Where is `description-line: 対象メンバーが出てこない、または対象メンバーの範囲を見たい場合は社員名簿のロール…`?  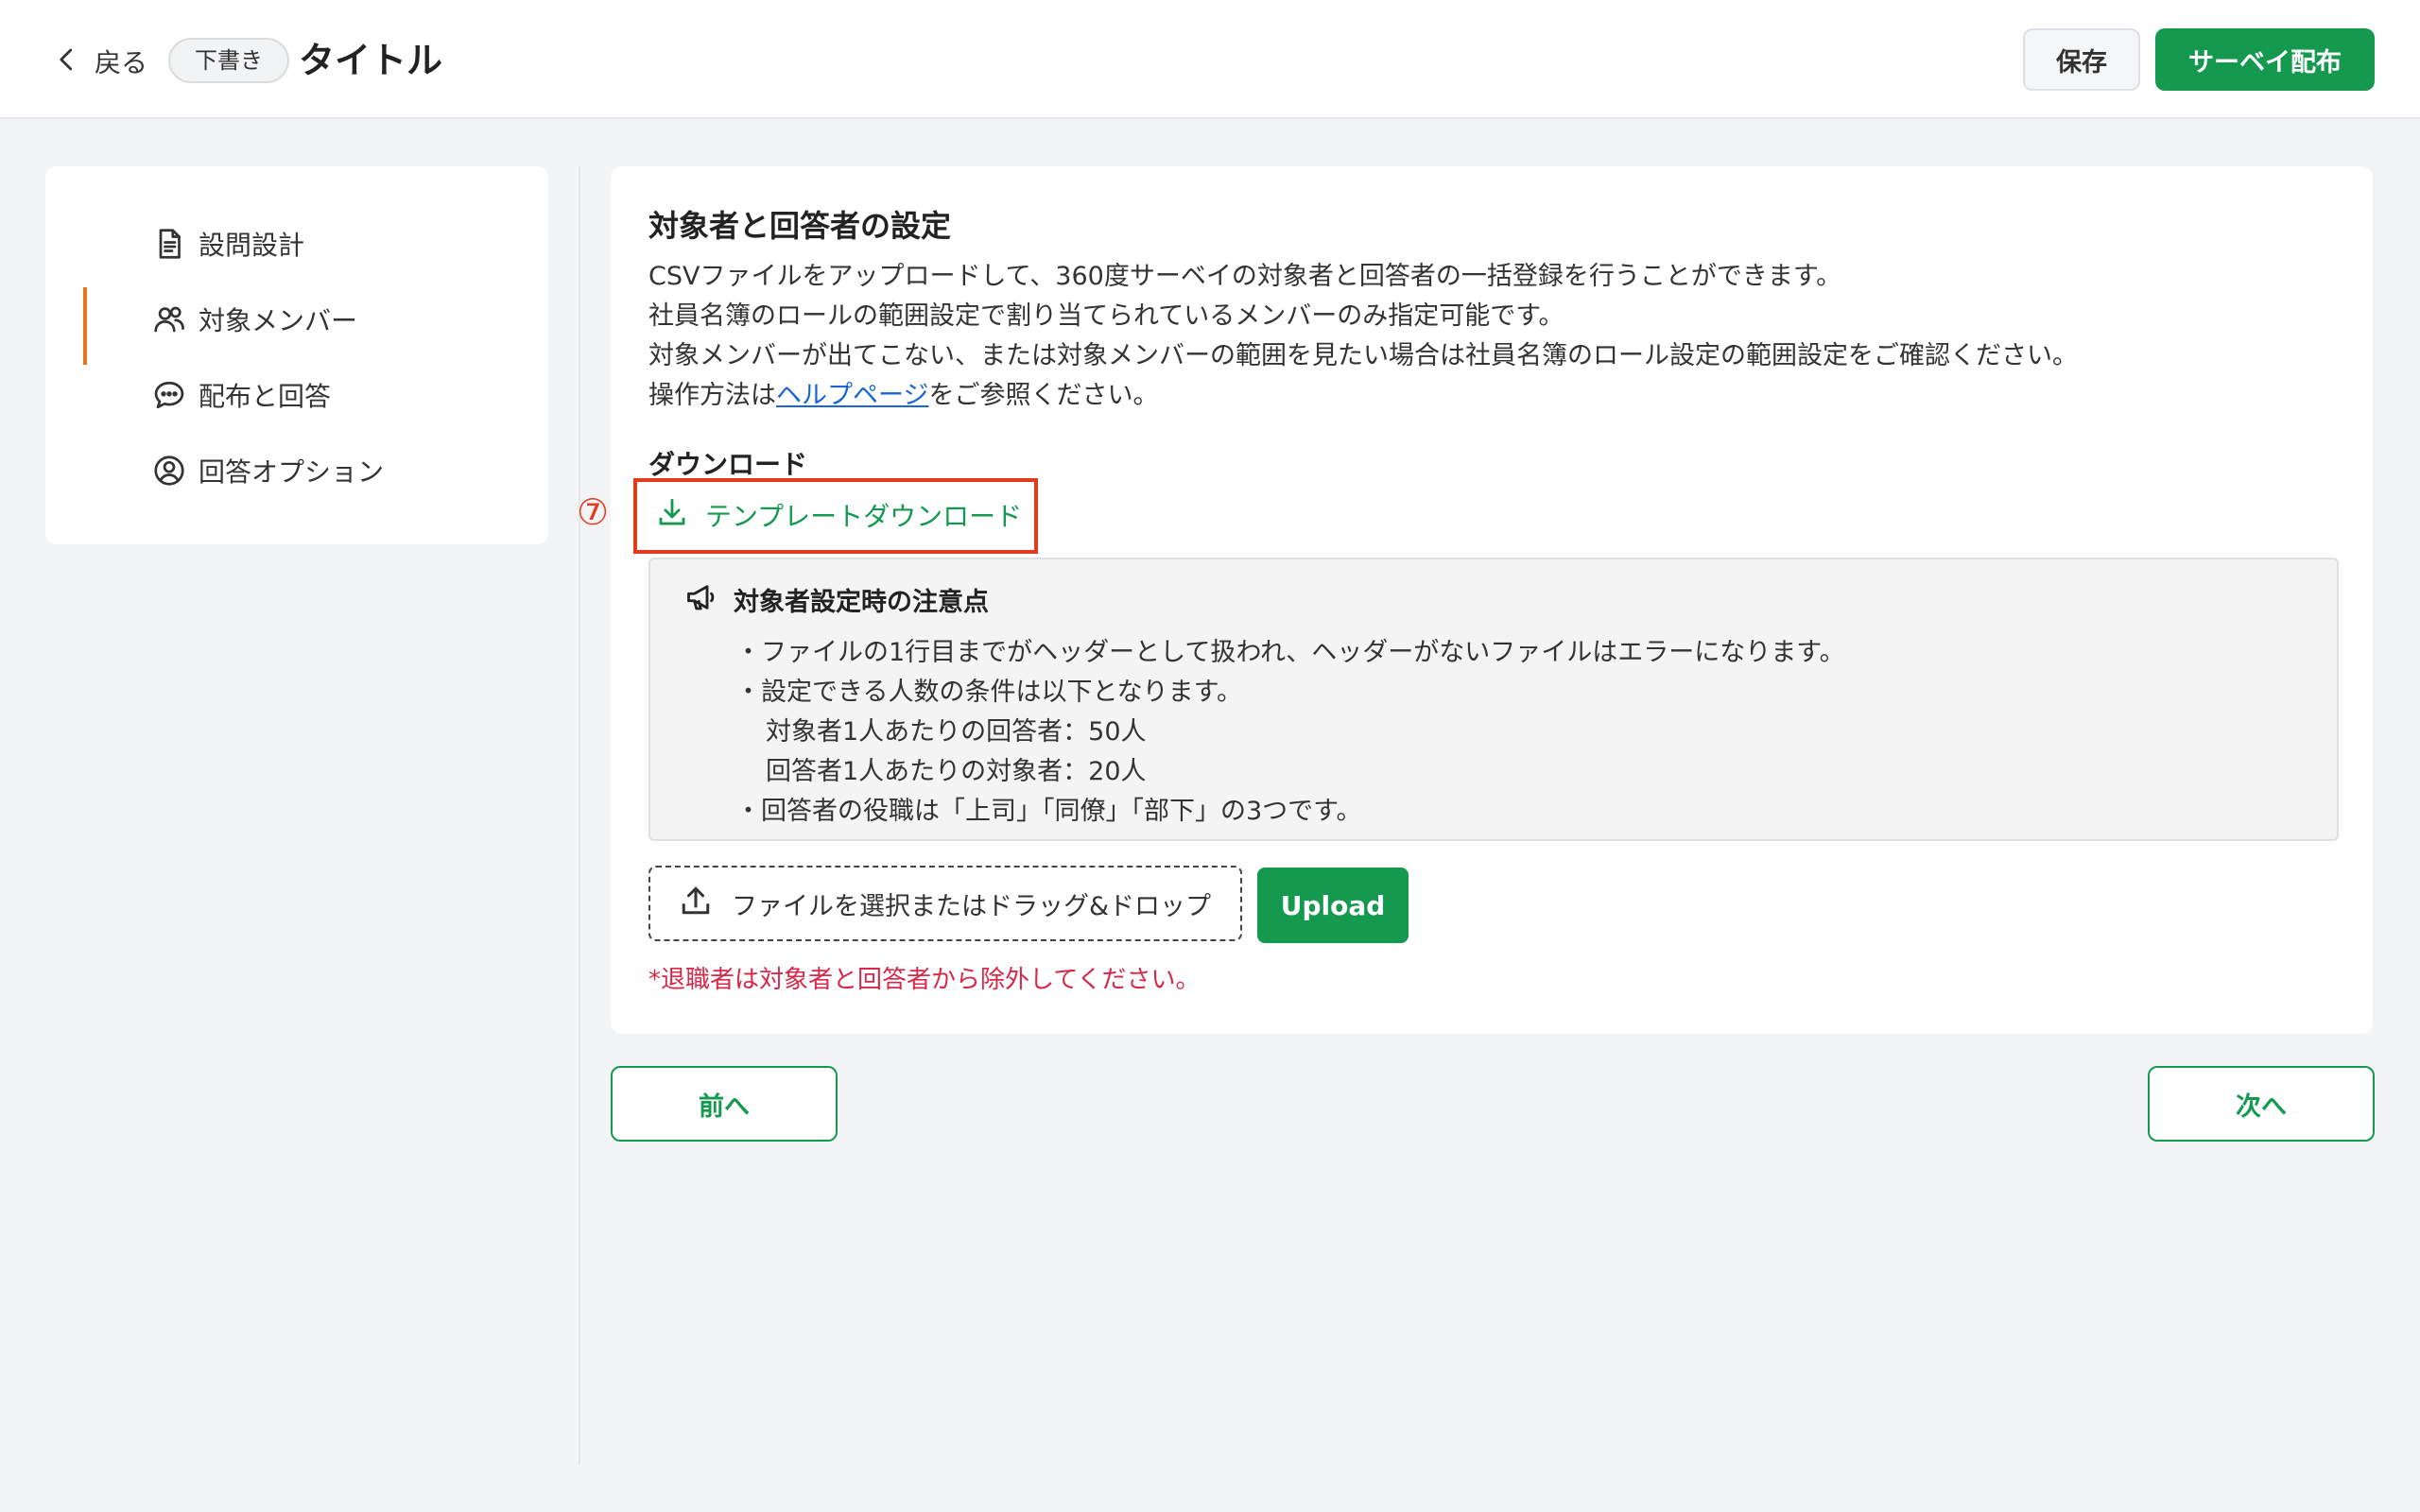 description-line: 対象メンバーが出てこない、または対象メンバーの範囲を見たい場合は社員名簿のロール… is located at coordinates (1363, 355).